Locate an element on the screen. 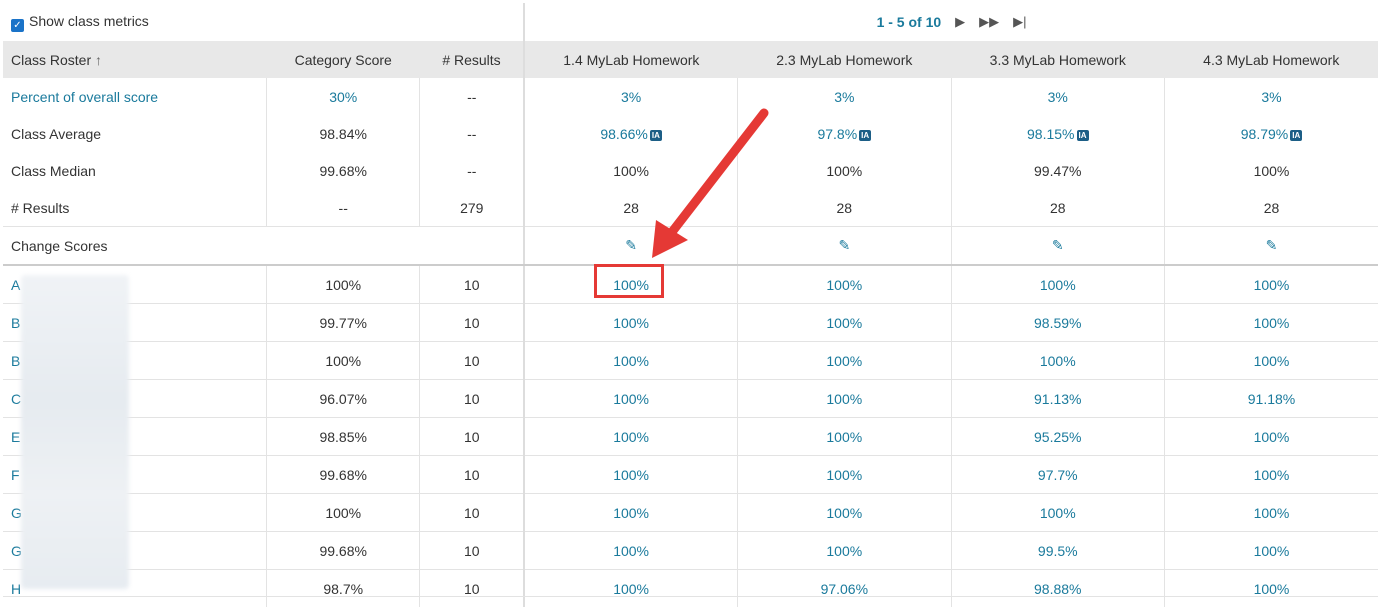  ia-badge: IA is located at coordinates (1296, 135).